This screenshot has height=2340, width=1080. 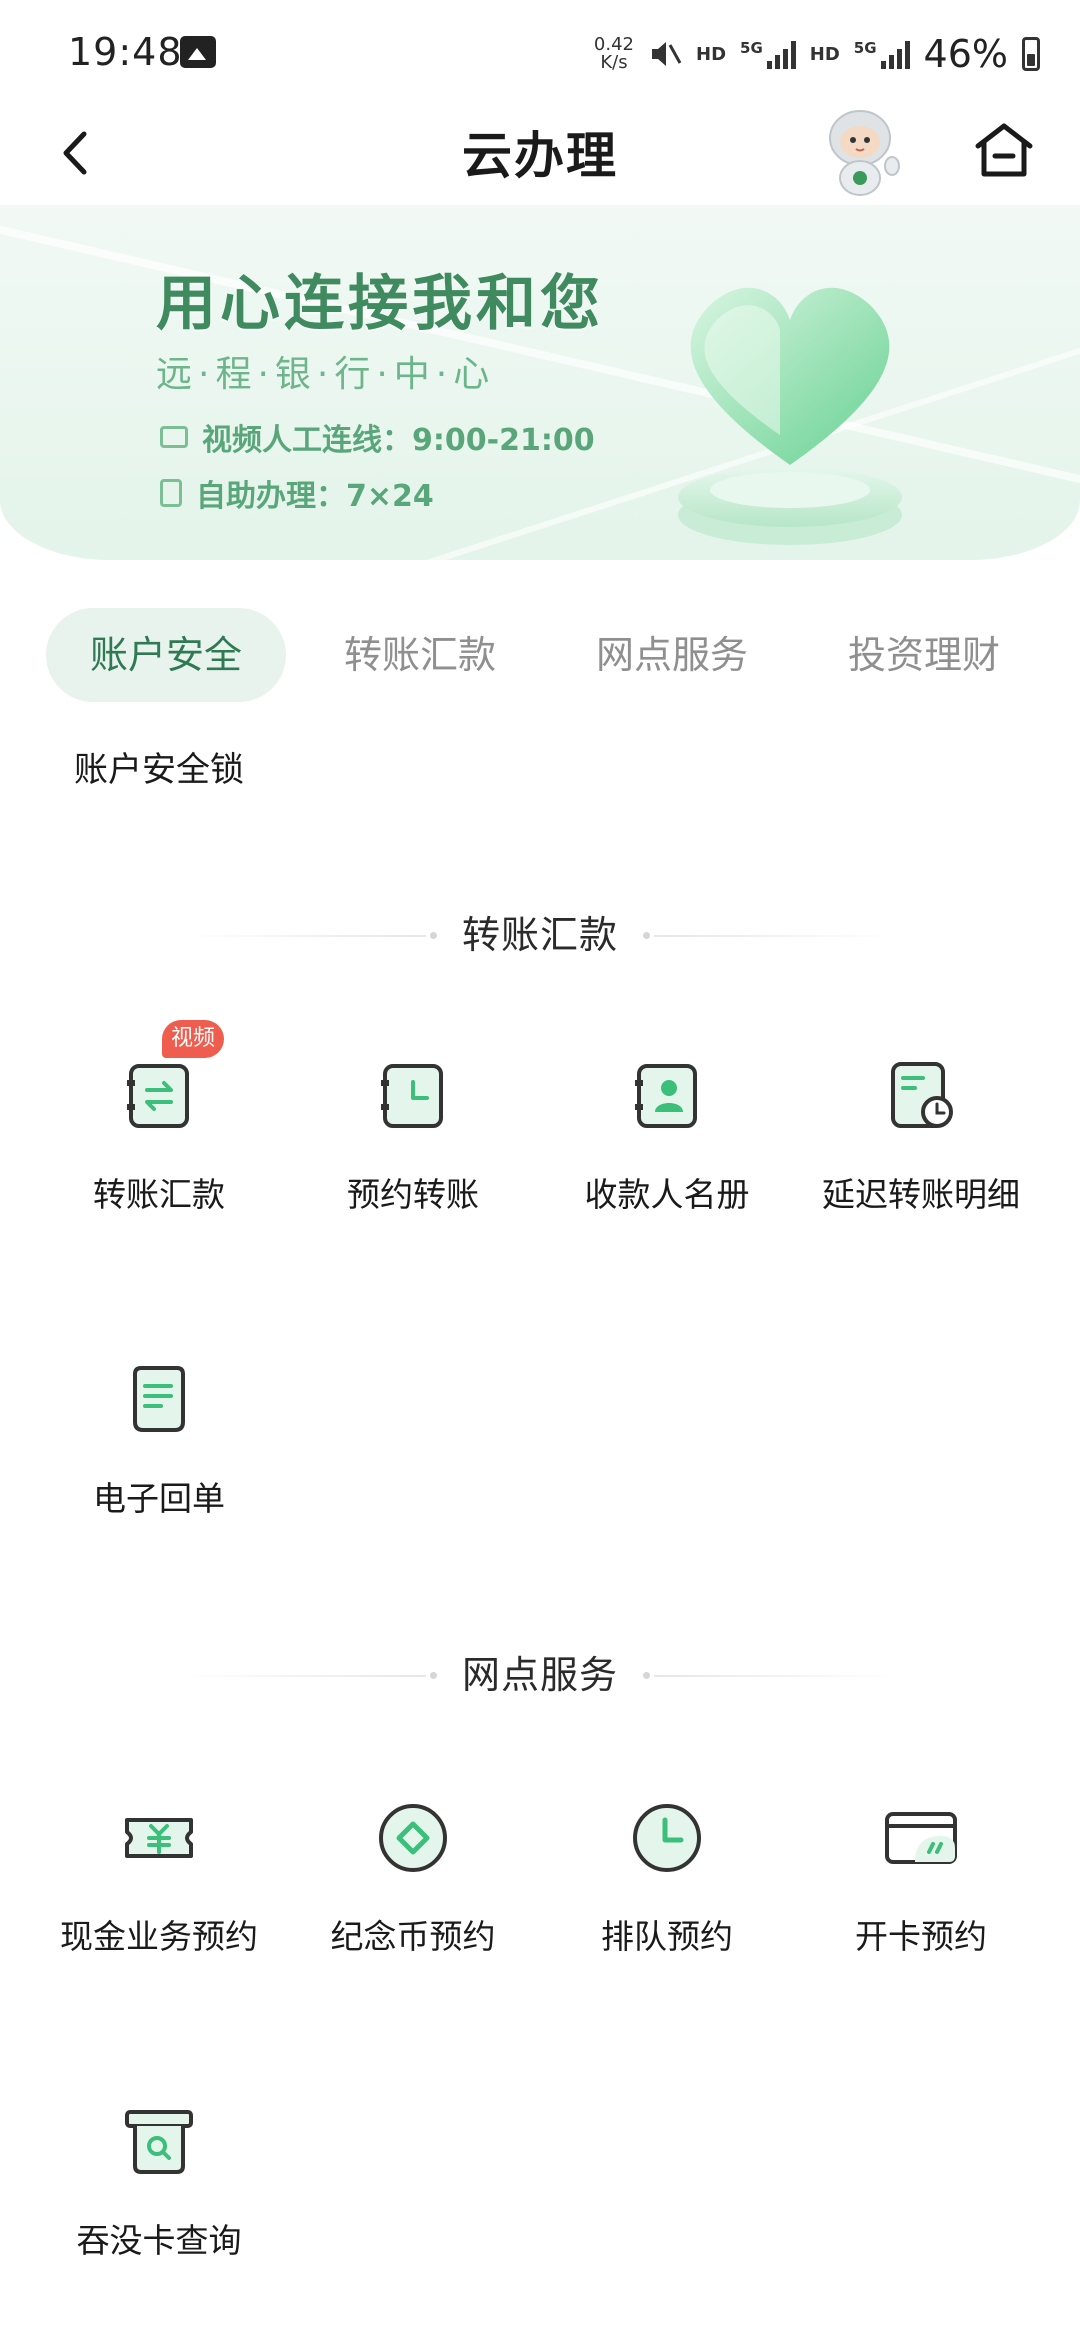 What do you see at coordinates (125, 52) in the screenshot?
I see `status-time: 19:48` at bounding box center [125, 52].